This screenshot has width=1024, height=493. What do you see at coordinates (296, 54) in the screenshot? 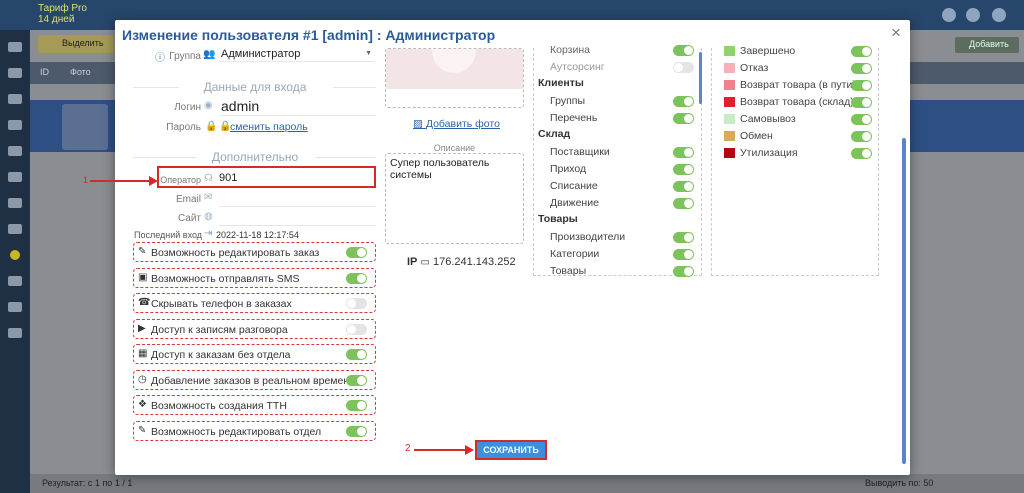
I see `group-select: Администратор ▼` at bounding box center [296, 54].